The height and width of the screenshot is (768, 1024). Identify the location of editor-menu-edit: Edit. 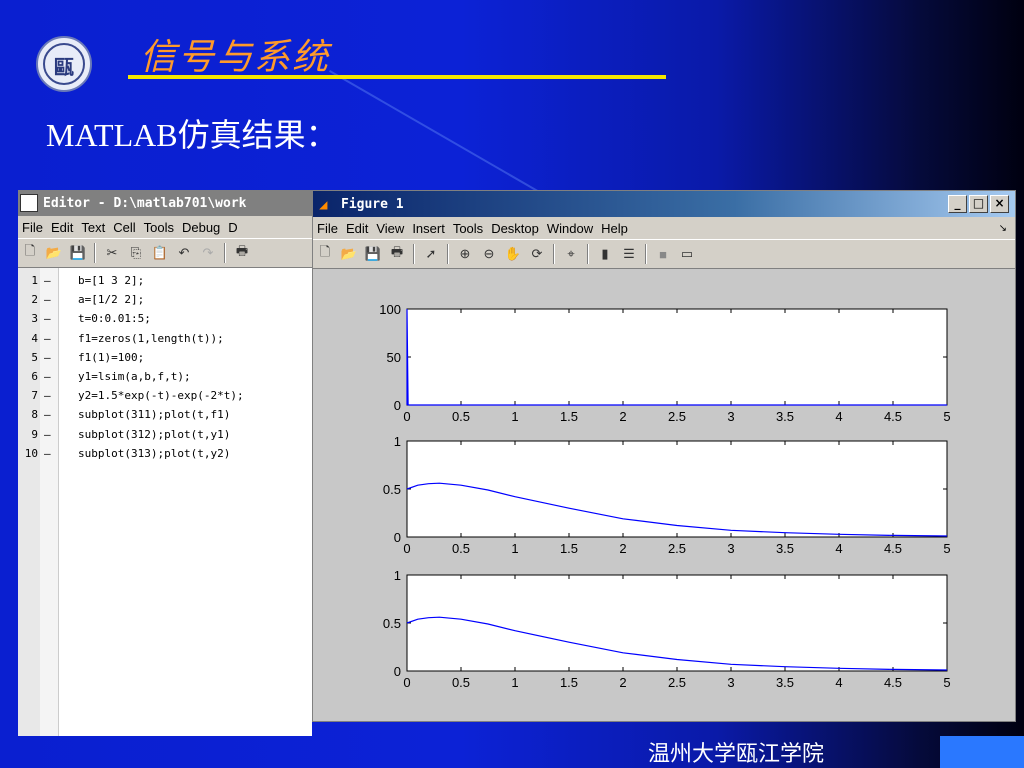
(62, 227).